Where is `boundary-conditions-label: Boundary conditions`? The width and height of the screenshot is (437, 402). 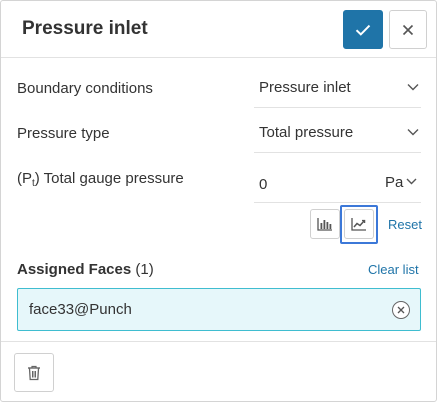 boundary-conditions-label: Boundary conditions is located at coordinates (85, 88).